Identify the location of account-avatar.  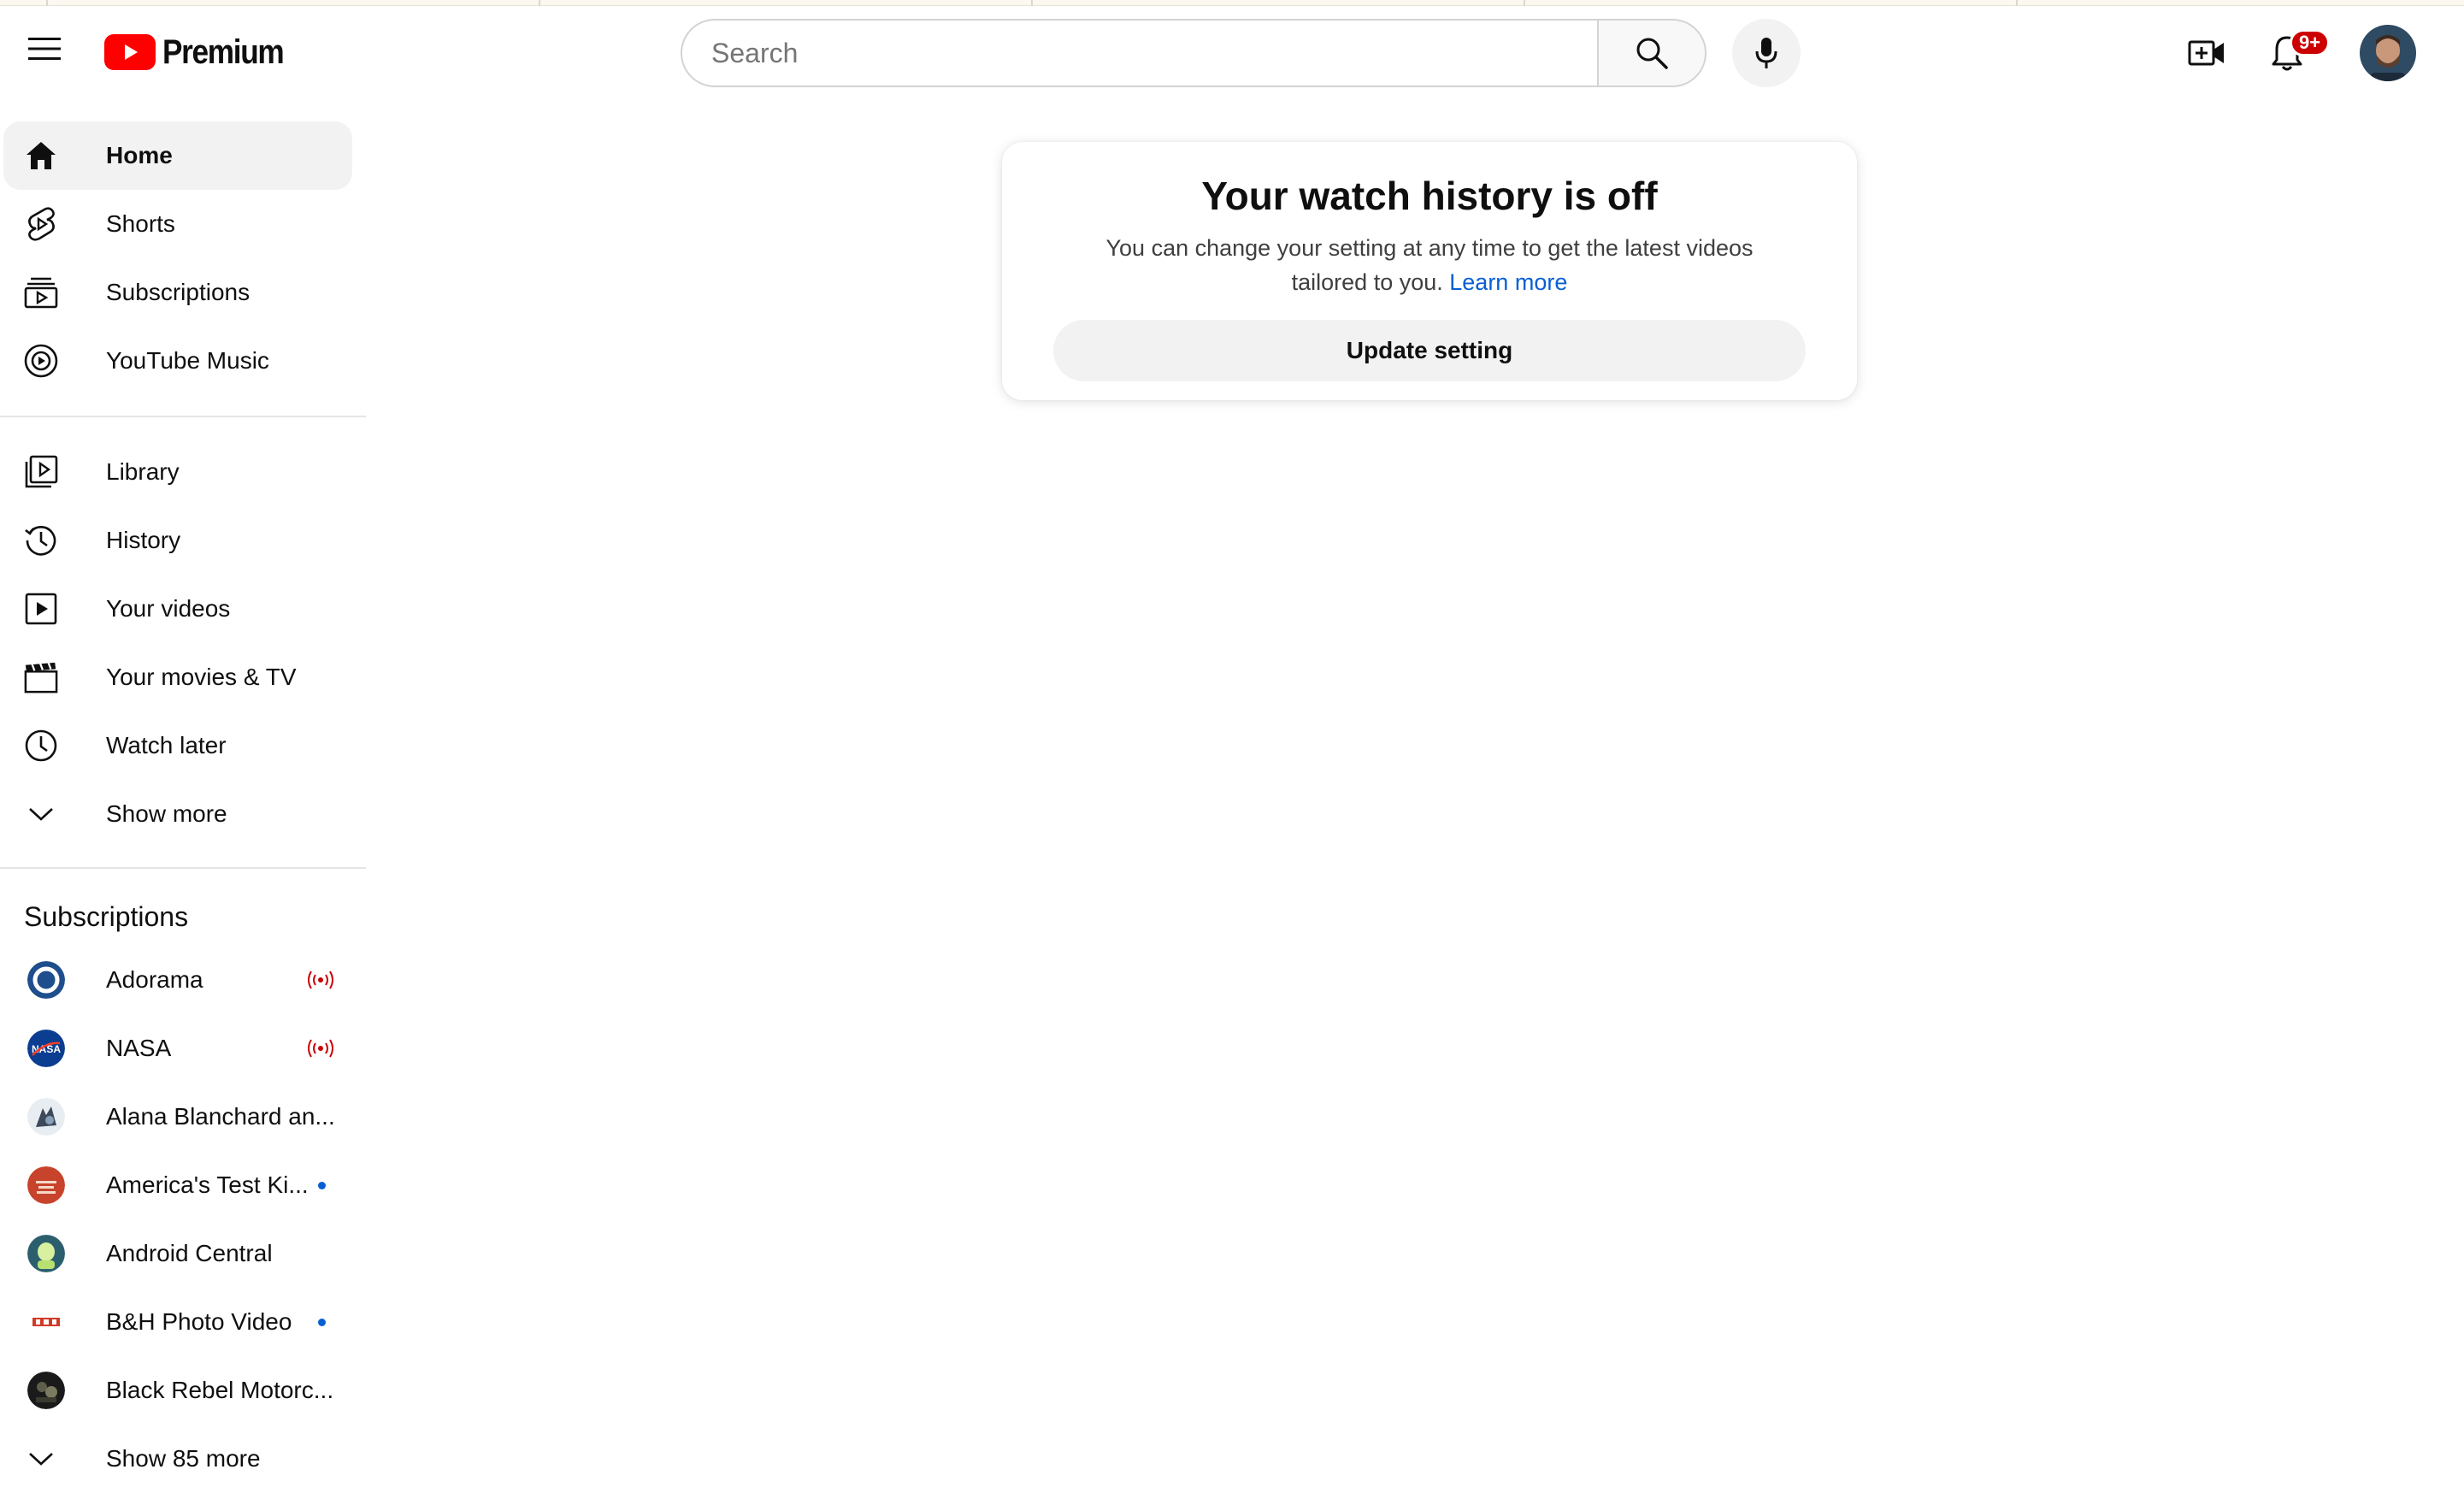
(2388, 53).